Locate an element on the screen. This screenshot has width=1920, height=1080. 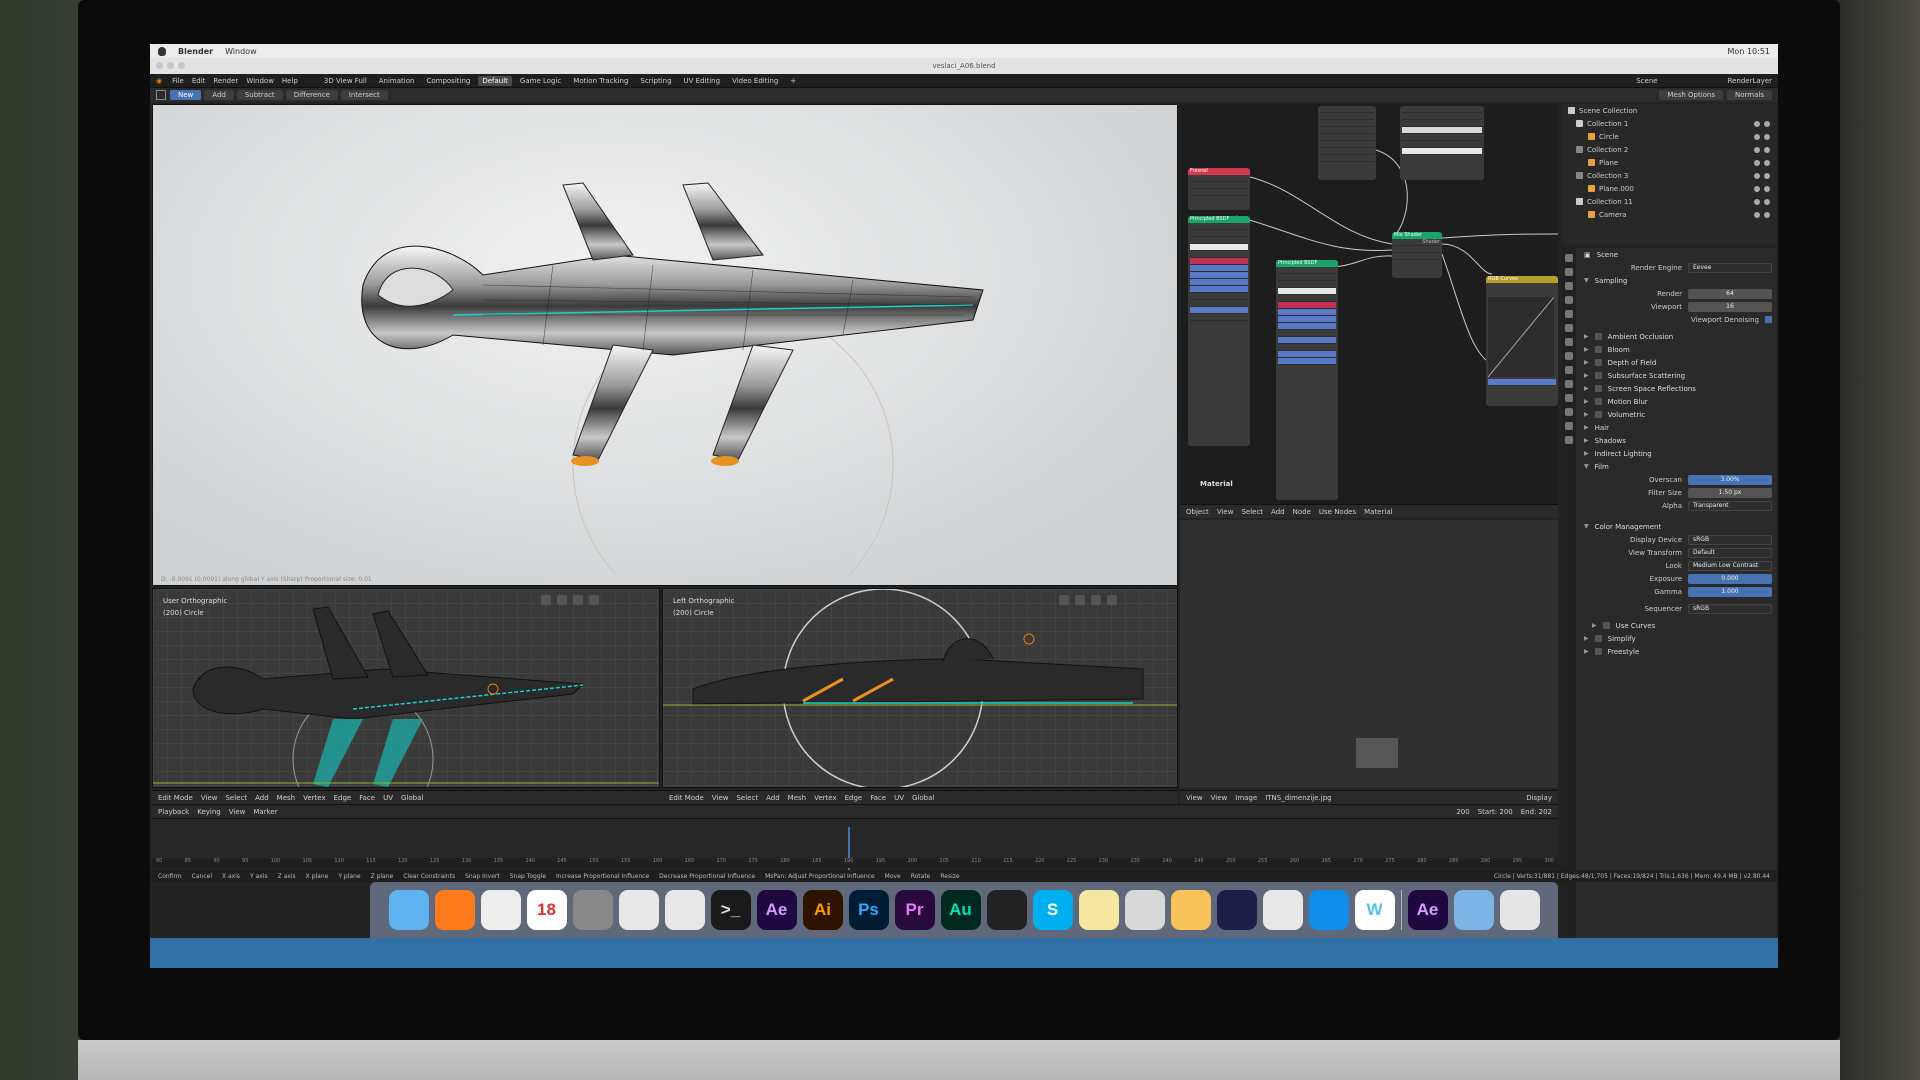
minimize-icon is located at coordinates (170, 65).